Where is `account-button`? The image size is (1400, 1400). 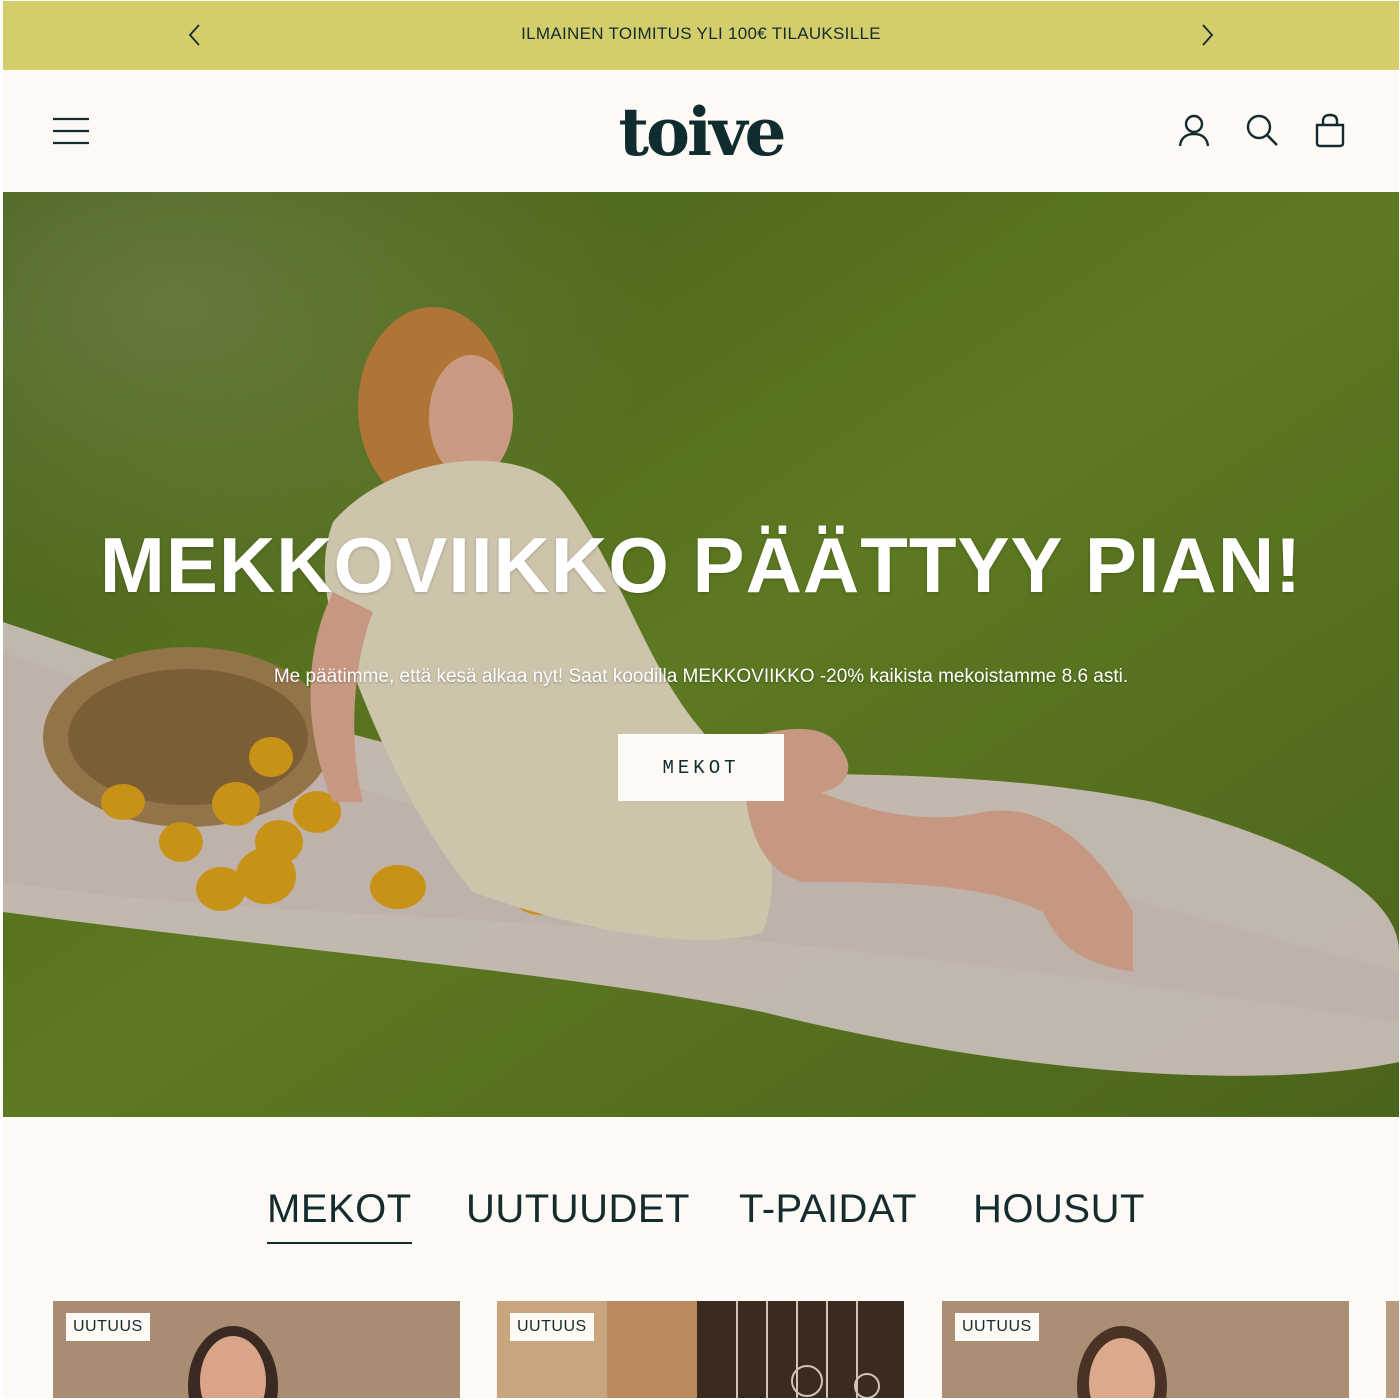 account-button is located at coordinates (1194, 130).